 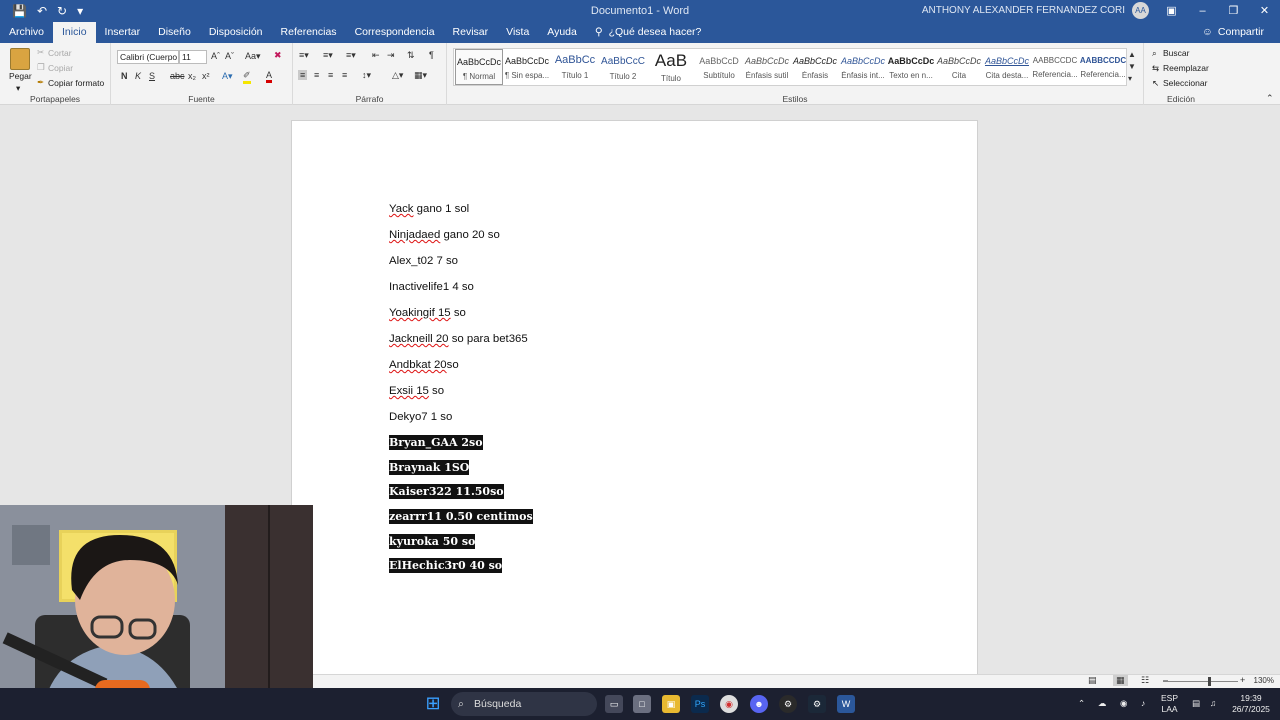 I want to click on tab-referencias: Referencias, so click(x=309, y=32).